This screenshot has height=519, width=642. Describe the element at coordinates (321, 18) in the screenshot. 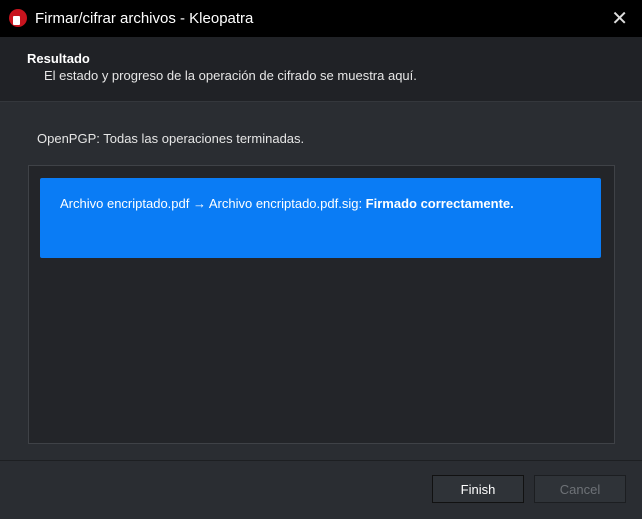

I see `title-bar: Firmar/cifrar archivos - Kleopatra ✕` at that location.